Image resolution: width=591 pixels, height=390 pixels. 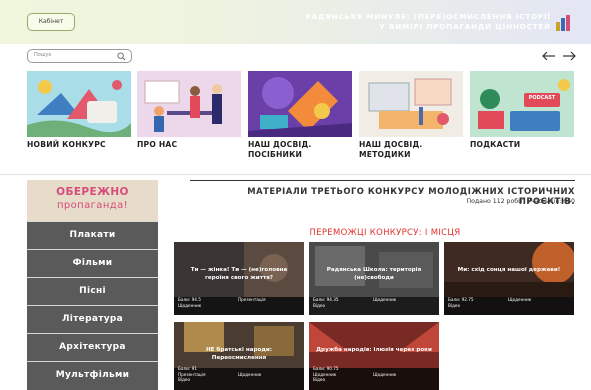 I want to click on sidebar-item-posters: Плакати, so click(x=92, y=235).